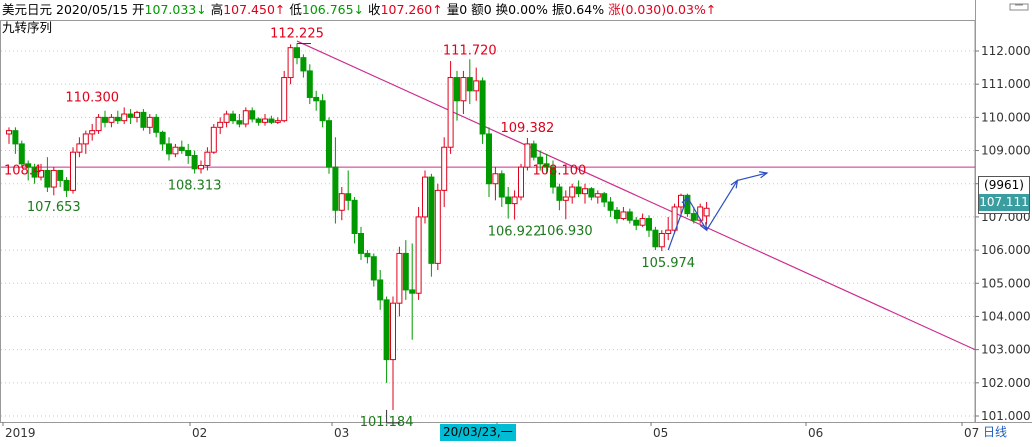 The image size is (1032, 447). I want to click on x-tick-label: 02, so click(199, 433).